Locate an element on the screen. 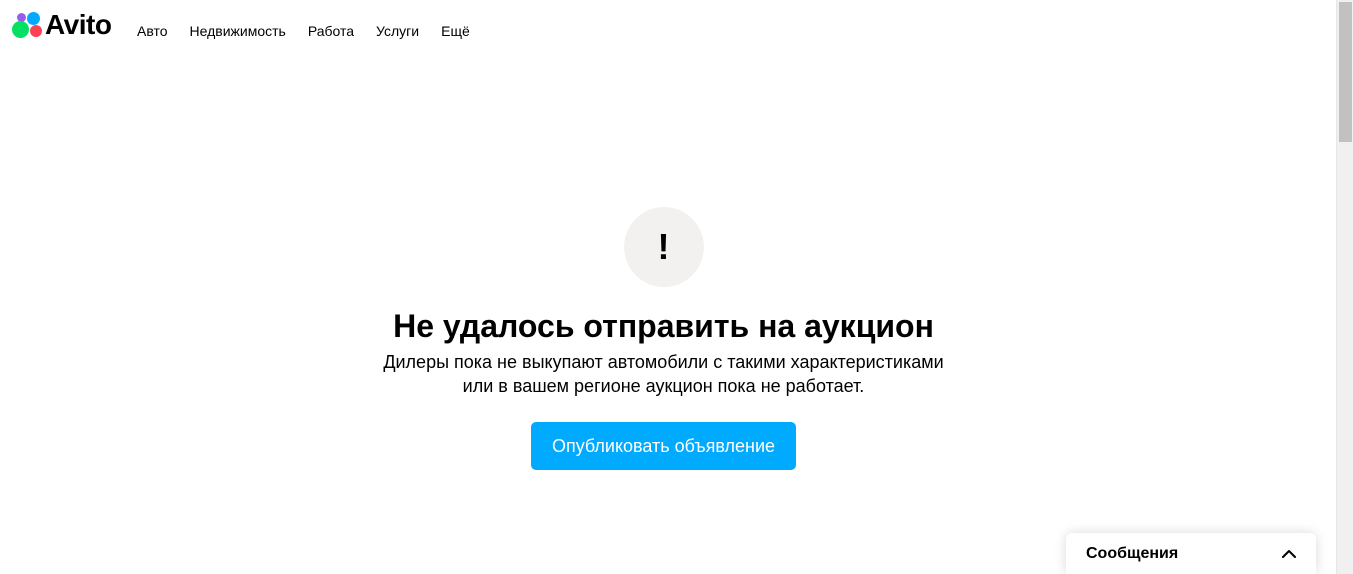 The width and height of the screenshot is (1353, 574). chevron-up-icon is located at coordinates (1289, 554).